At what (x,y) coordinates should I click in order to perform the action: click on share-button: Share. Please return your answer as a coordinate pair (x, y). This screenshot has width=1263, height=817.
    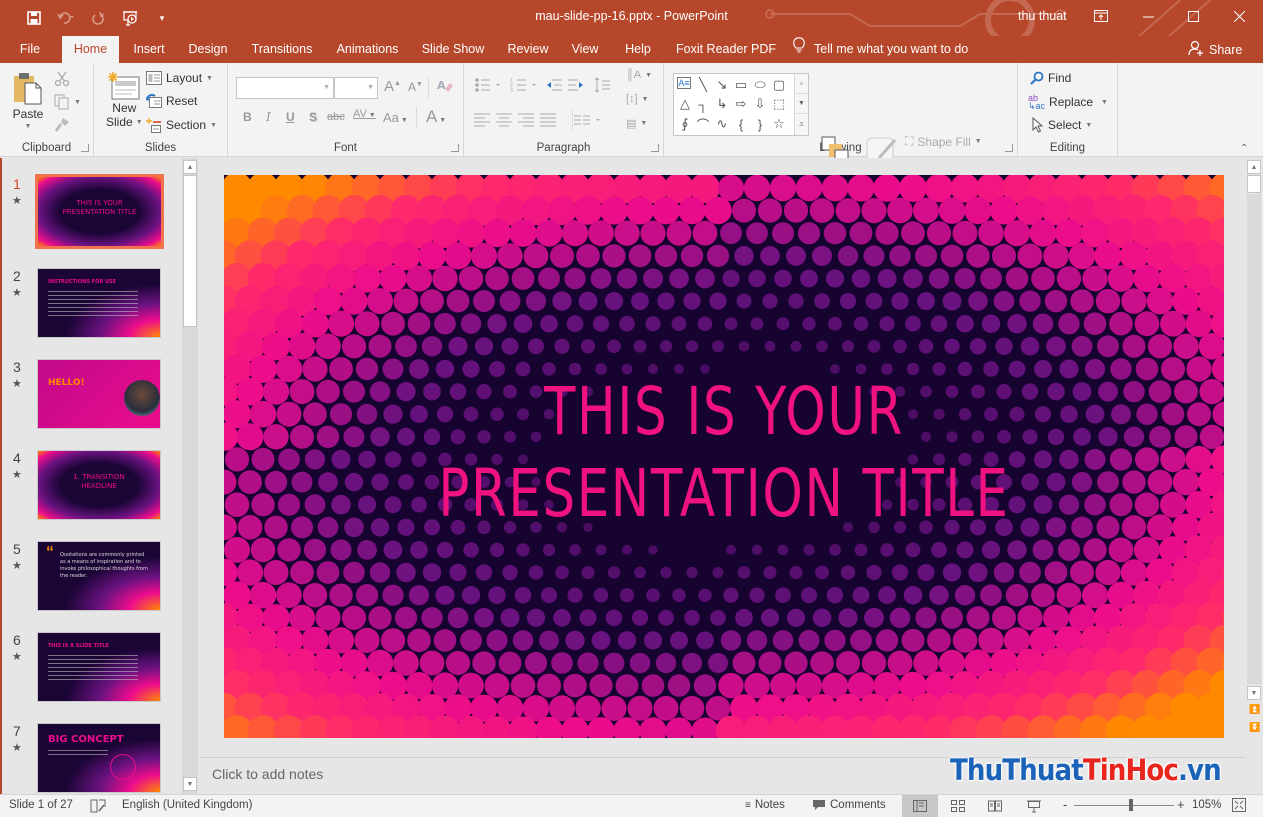
    Looking at the image, I should click on (1215, 49).